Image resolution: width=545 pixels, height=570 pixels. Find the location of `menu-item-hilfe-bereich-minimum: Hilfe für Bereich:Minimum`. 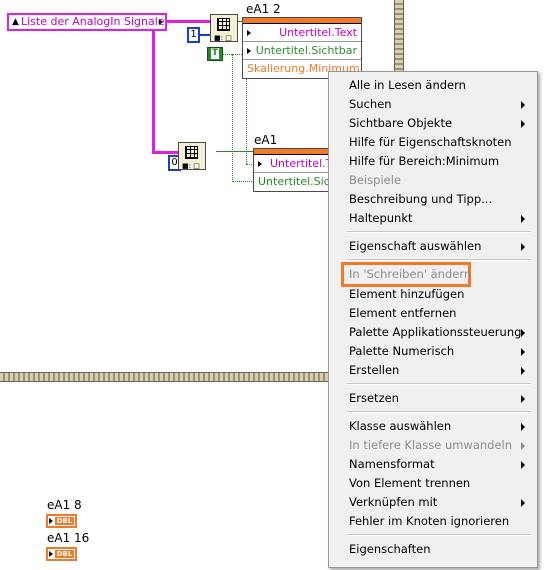

menu-item-hilfe-bereich-minimum: Hilfe für Bereich:Minimum is located at coordinates (432, 161).